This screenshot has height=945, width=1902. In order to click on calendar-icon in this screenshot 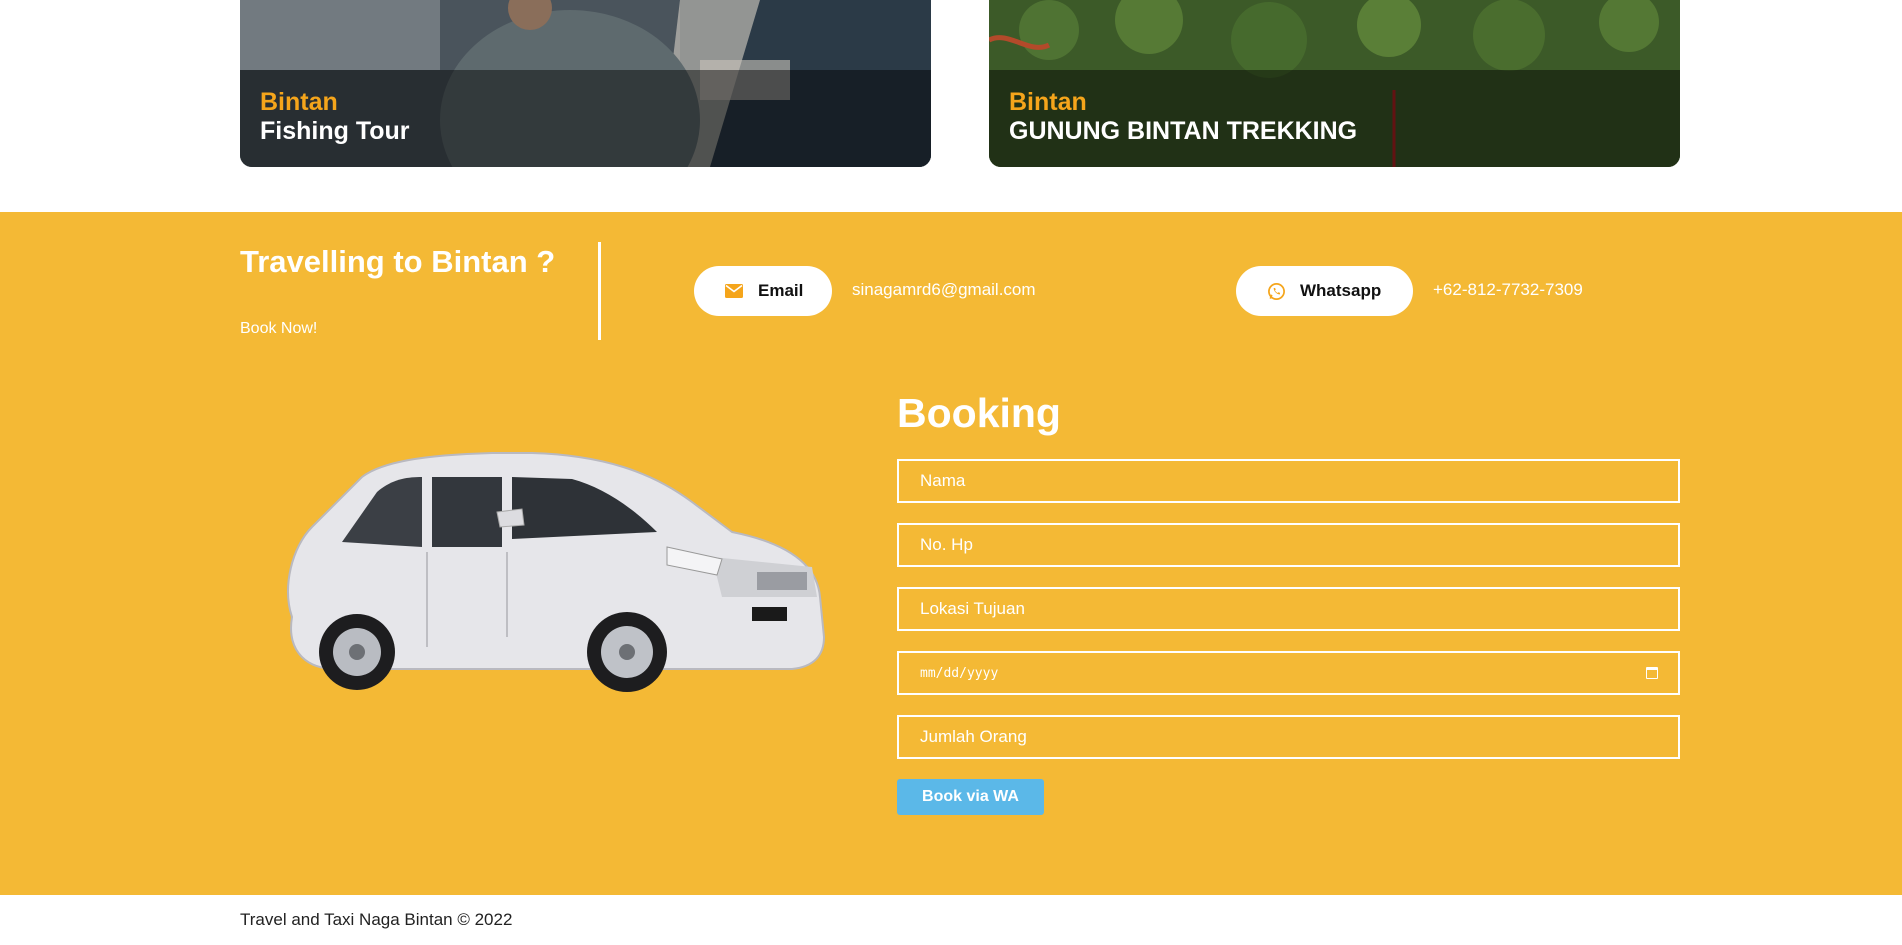, I will do `click(1652, 673)`.